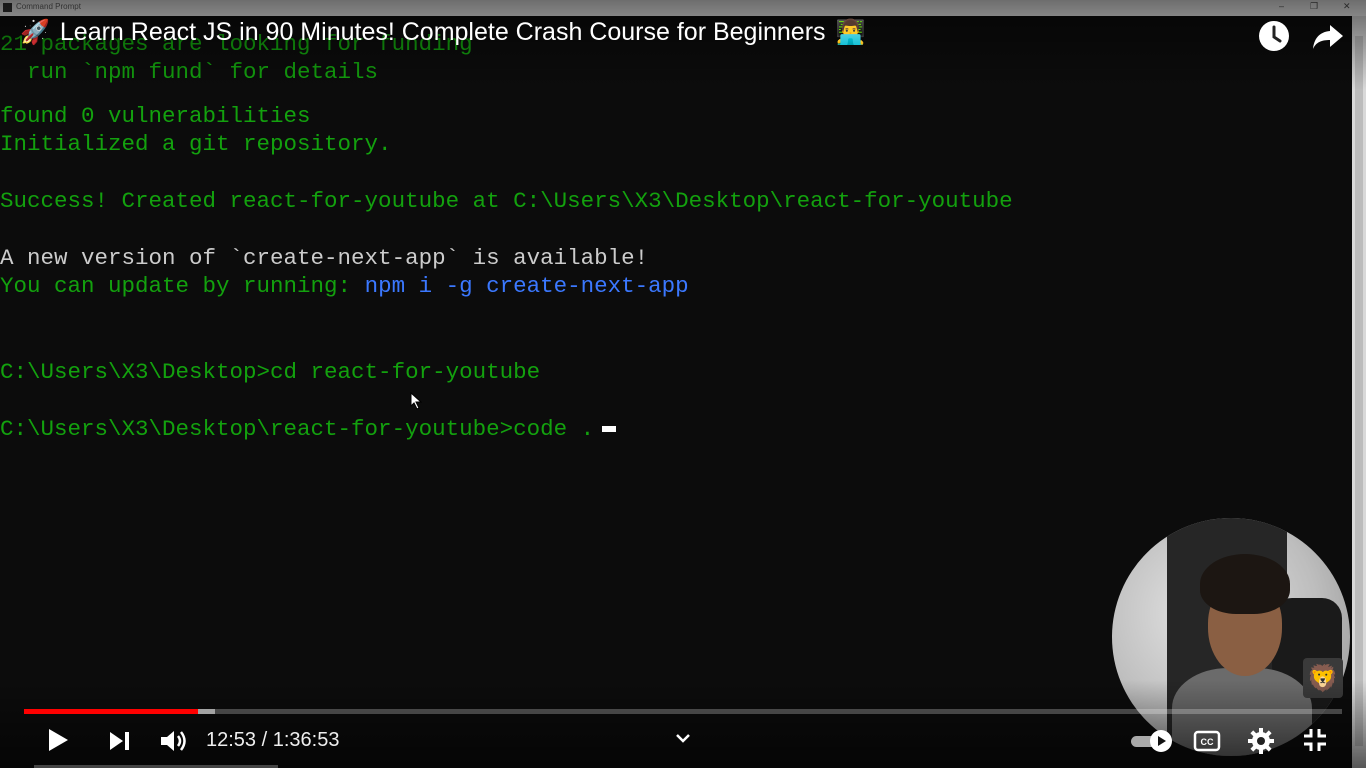 Image resolution: width=1366 pixels, height=768 pixels. What do you see at coordinates (1347, 6) in the screenshot?
I see `close-button: ✕` at bounding box center [1347, 6].